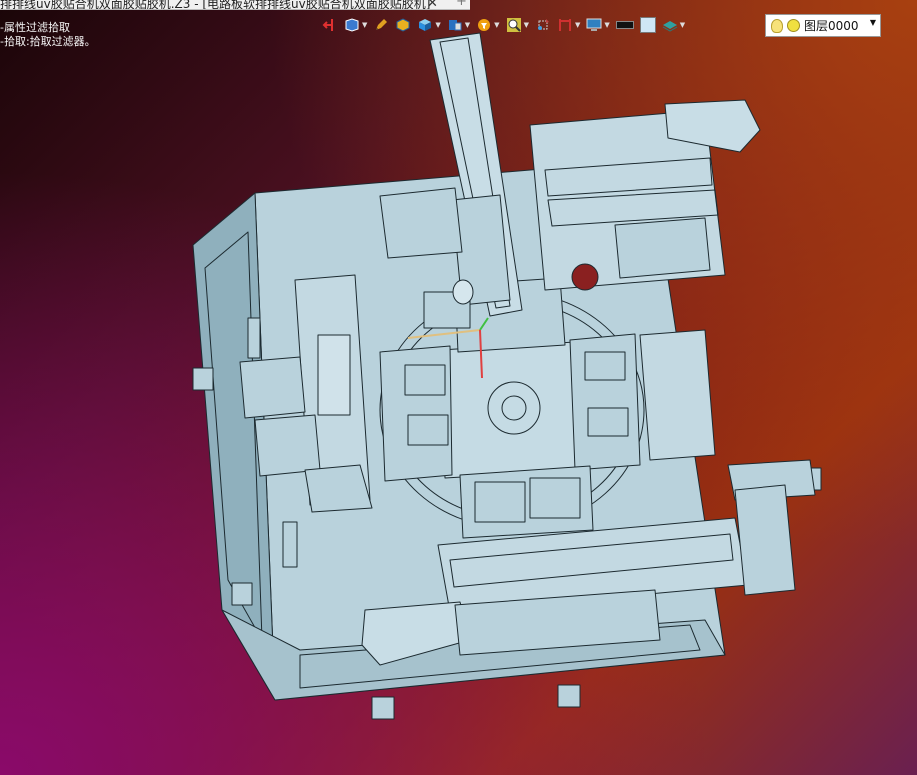  I want to click on fixture-right, so click(605, 402).